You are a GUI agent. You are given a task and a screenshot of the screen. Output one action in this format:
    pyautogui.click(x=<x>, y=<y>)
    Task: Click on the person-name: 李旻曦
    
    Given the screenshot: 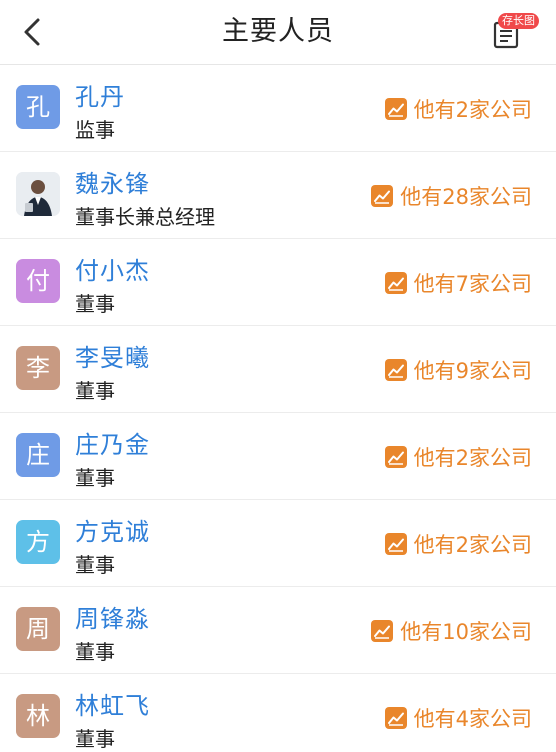 What is the action you would take?
    pyautogui.click(x=112, y=355)
    